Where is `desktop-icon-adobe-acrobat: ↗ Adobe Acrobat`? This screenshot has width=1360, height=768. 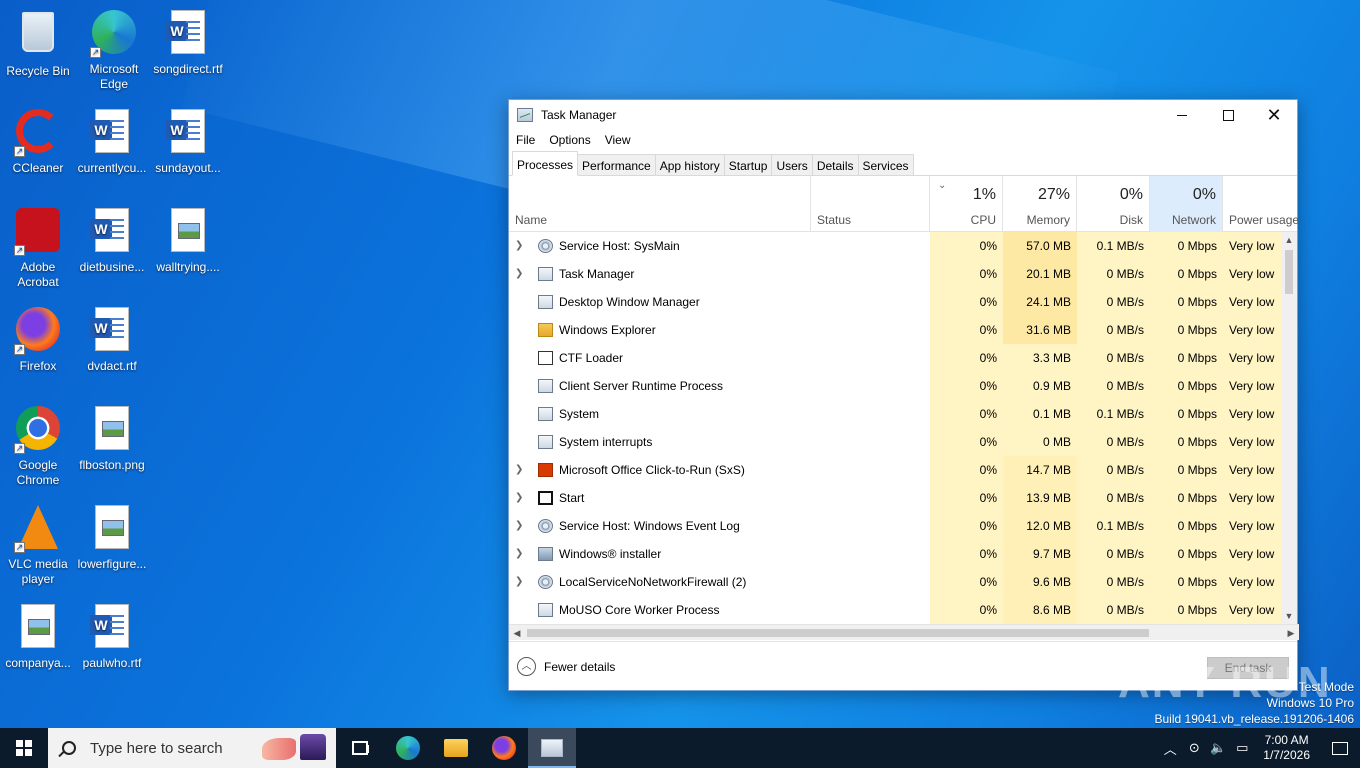
desktop-icon-adobe-acrobat: ↗ Adobe Acrobat is located at coordinates (38, 248).